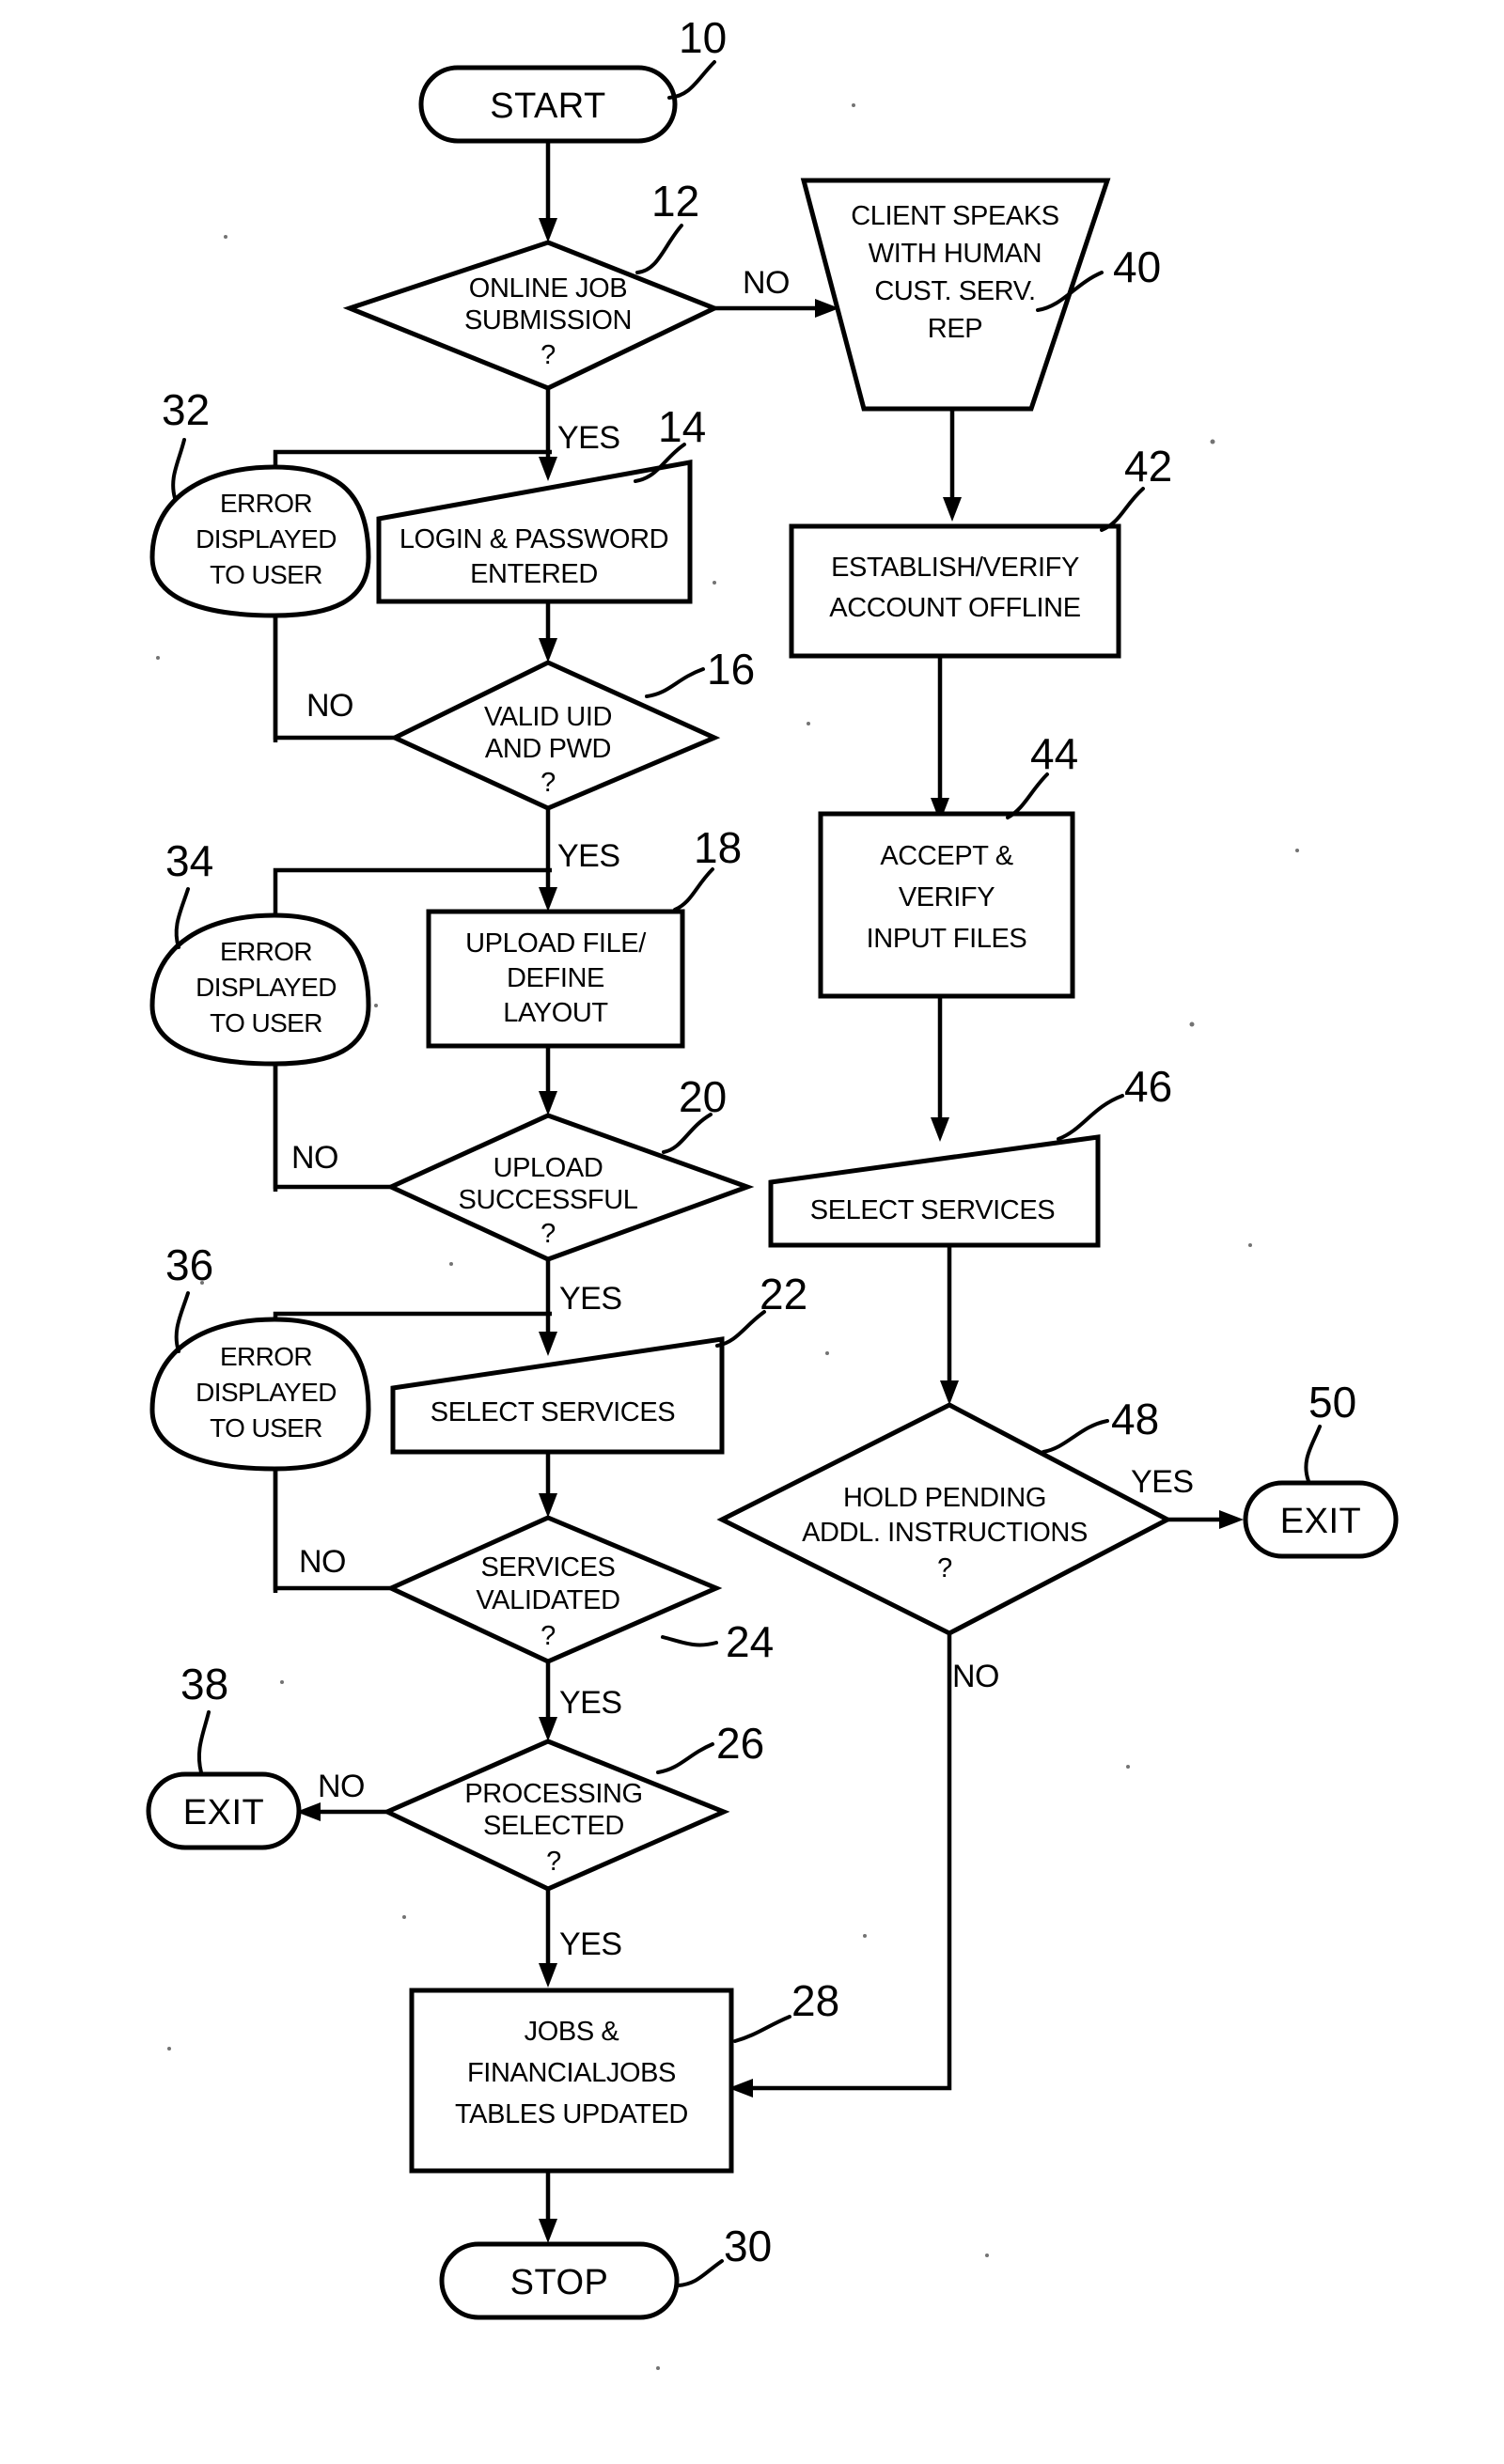 The width and height of the screenshot is (1504, 2464). What do you see at coordinates (703, 1096) in the screenshot?
I see `ref-numeral-20: 20` at bounding box center [703, 1096].